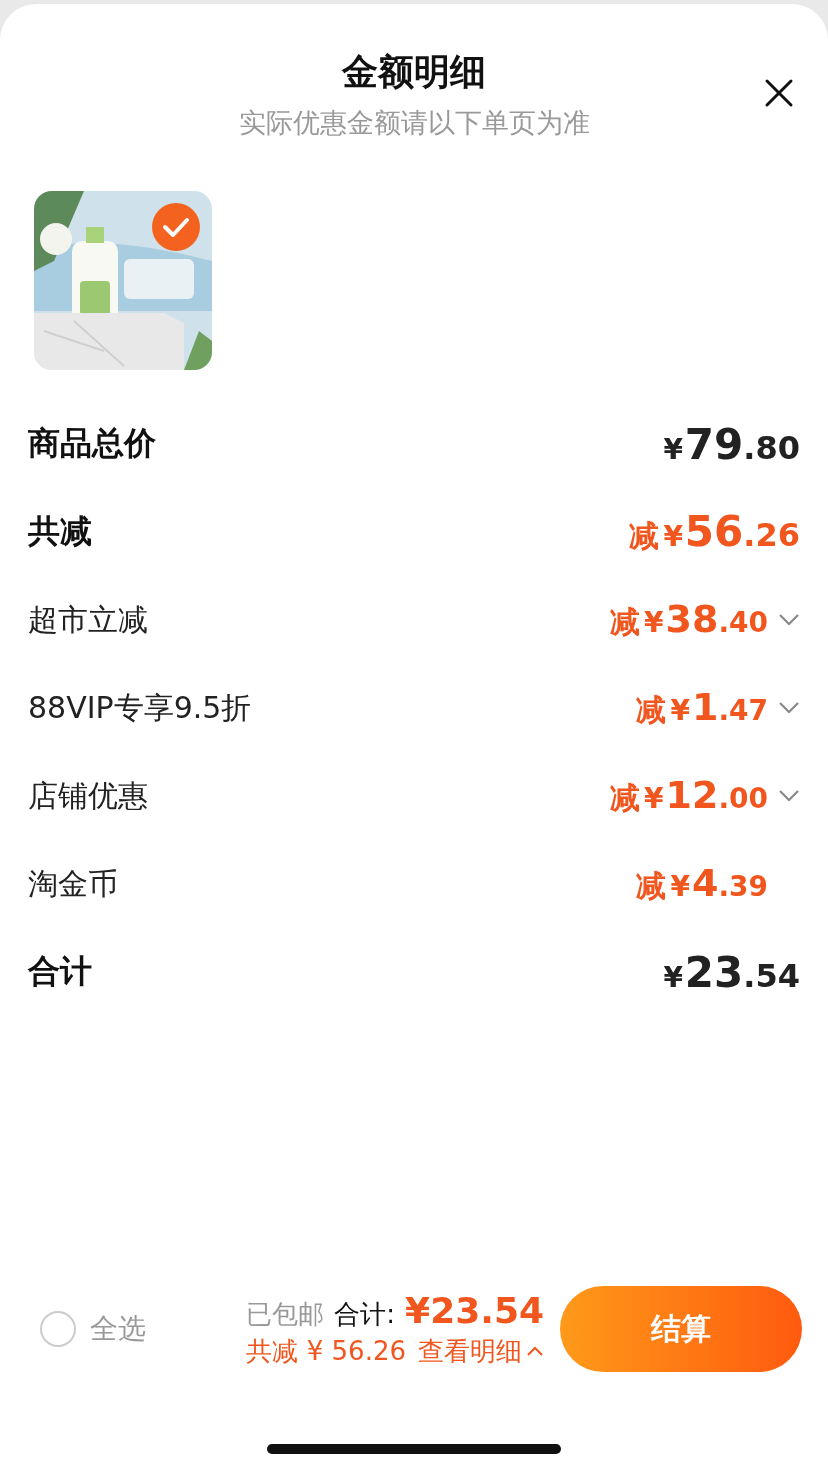 Image resolution: width=828 pixels, height=1470 pixels. Describe the element at coordinates (731, 972) in the screenshot. I see `price-amount: ¥23.54` at that location.